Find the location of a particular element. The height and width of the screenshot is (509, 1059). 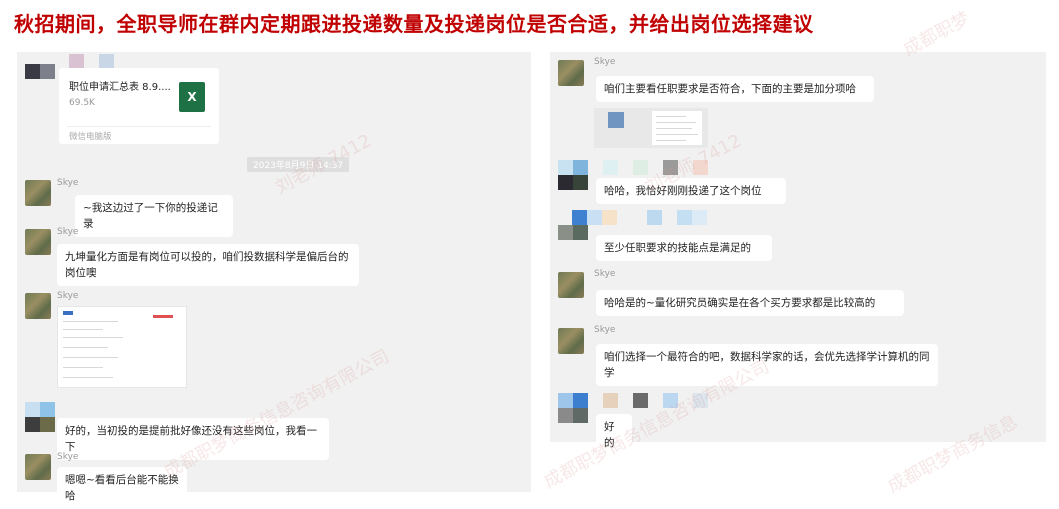

message-bubble: 嗯嗯~看看后台能不能换哈 is located at coordinates (122, 488).